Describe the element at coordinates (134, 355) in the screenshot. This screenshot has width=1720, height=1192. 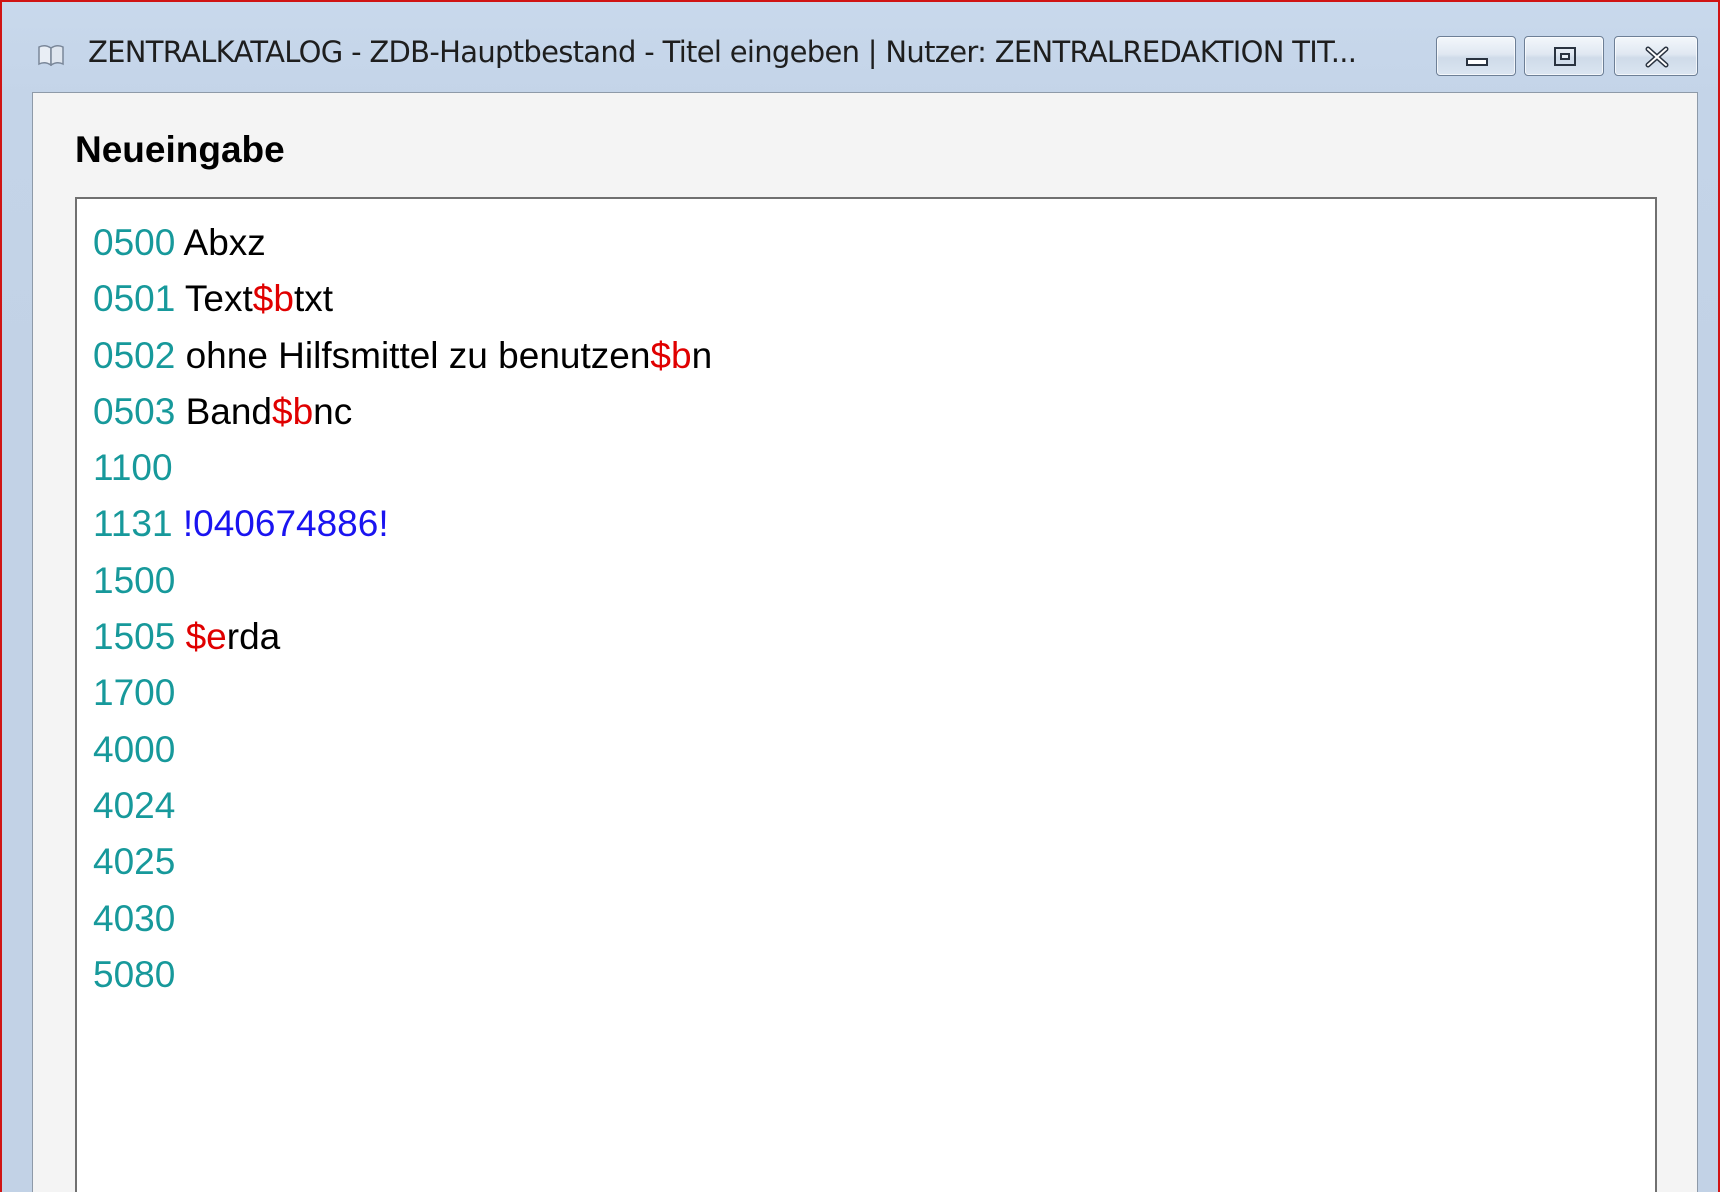
I see `field-tag: 0502` at that location.